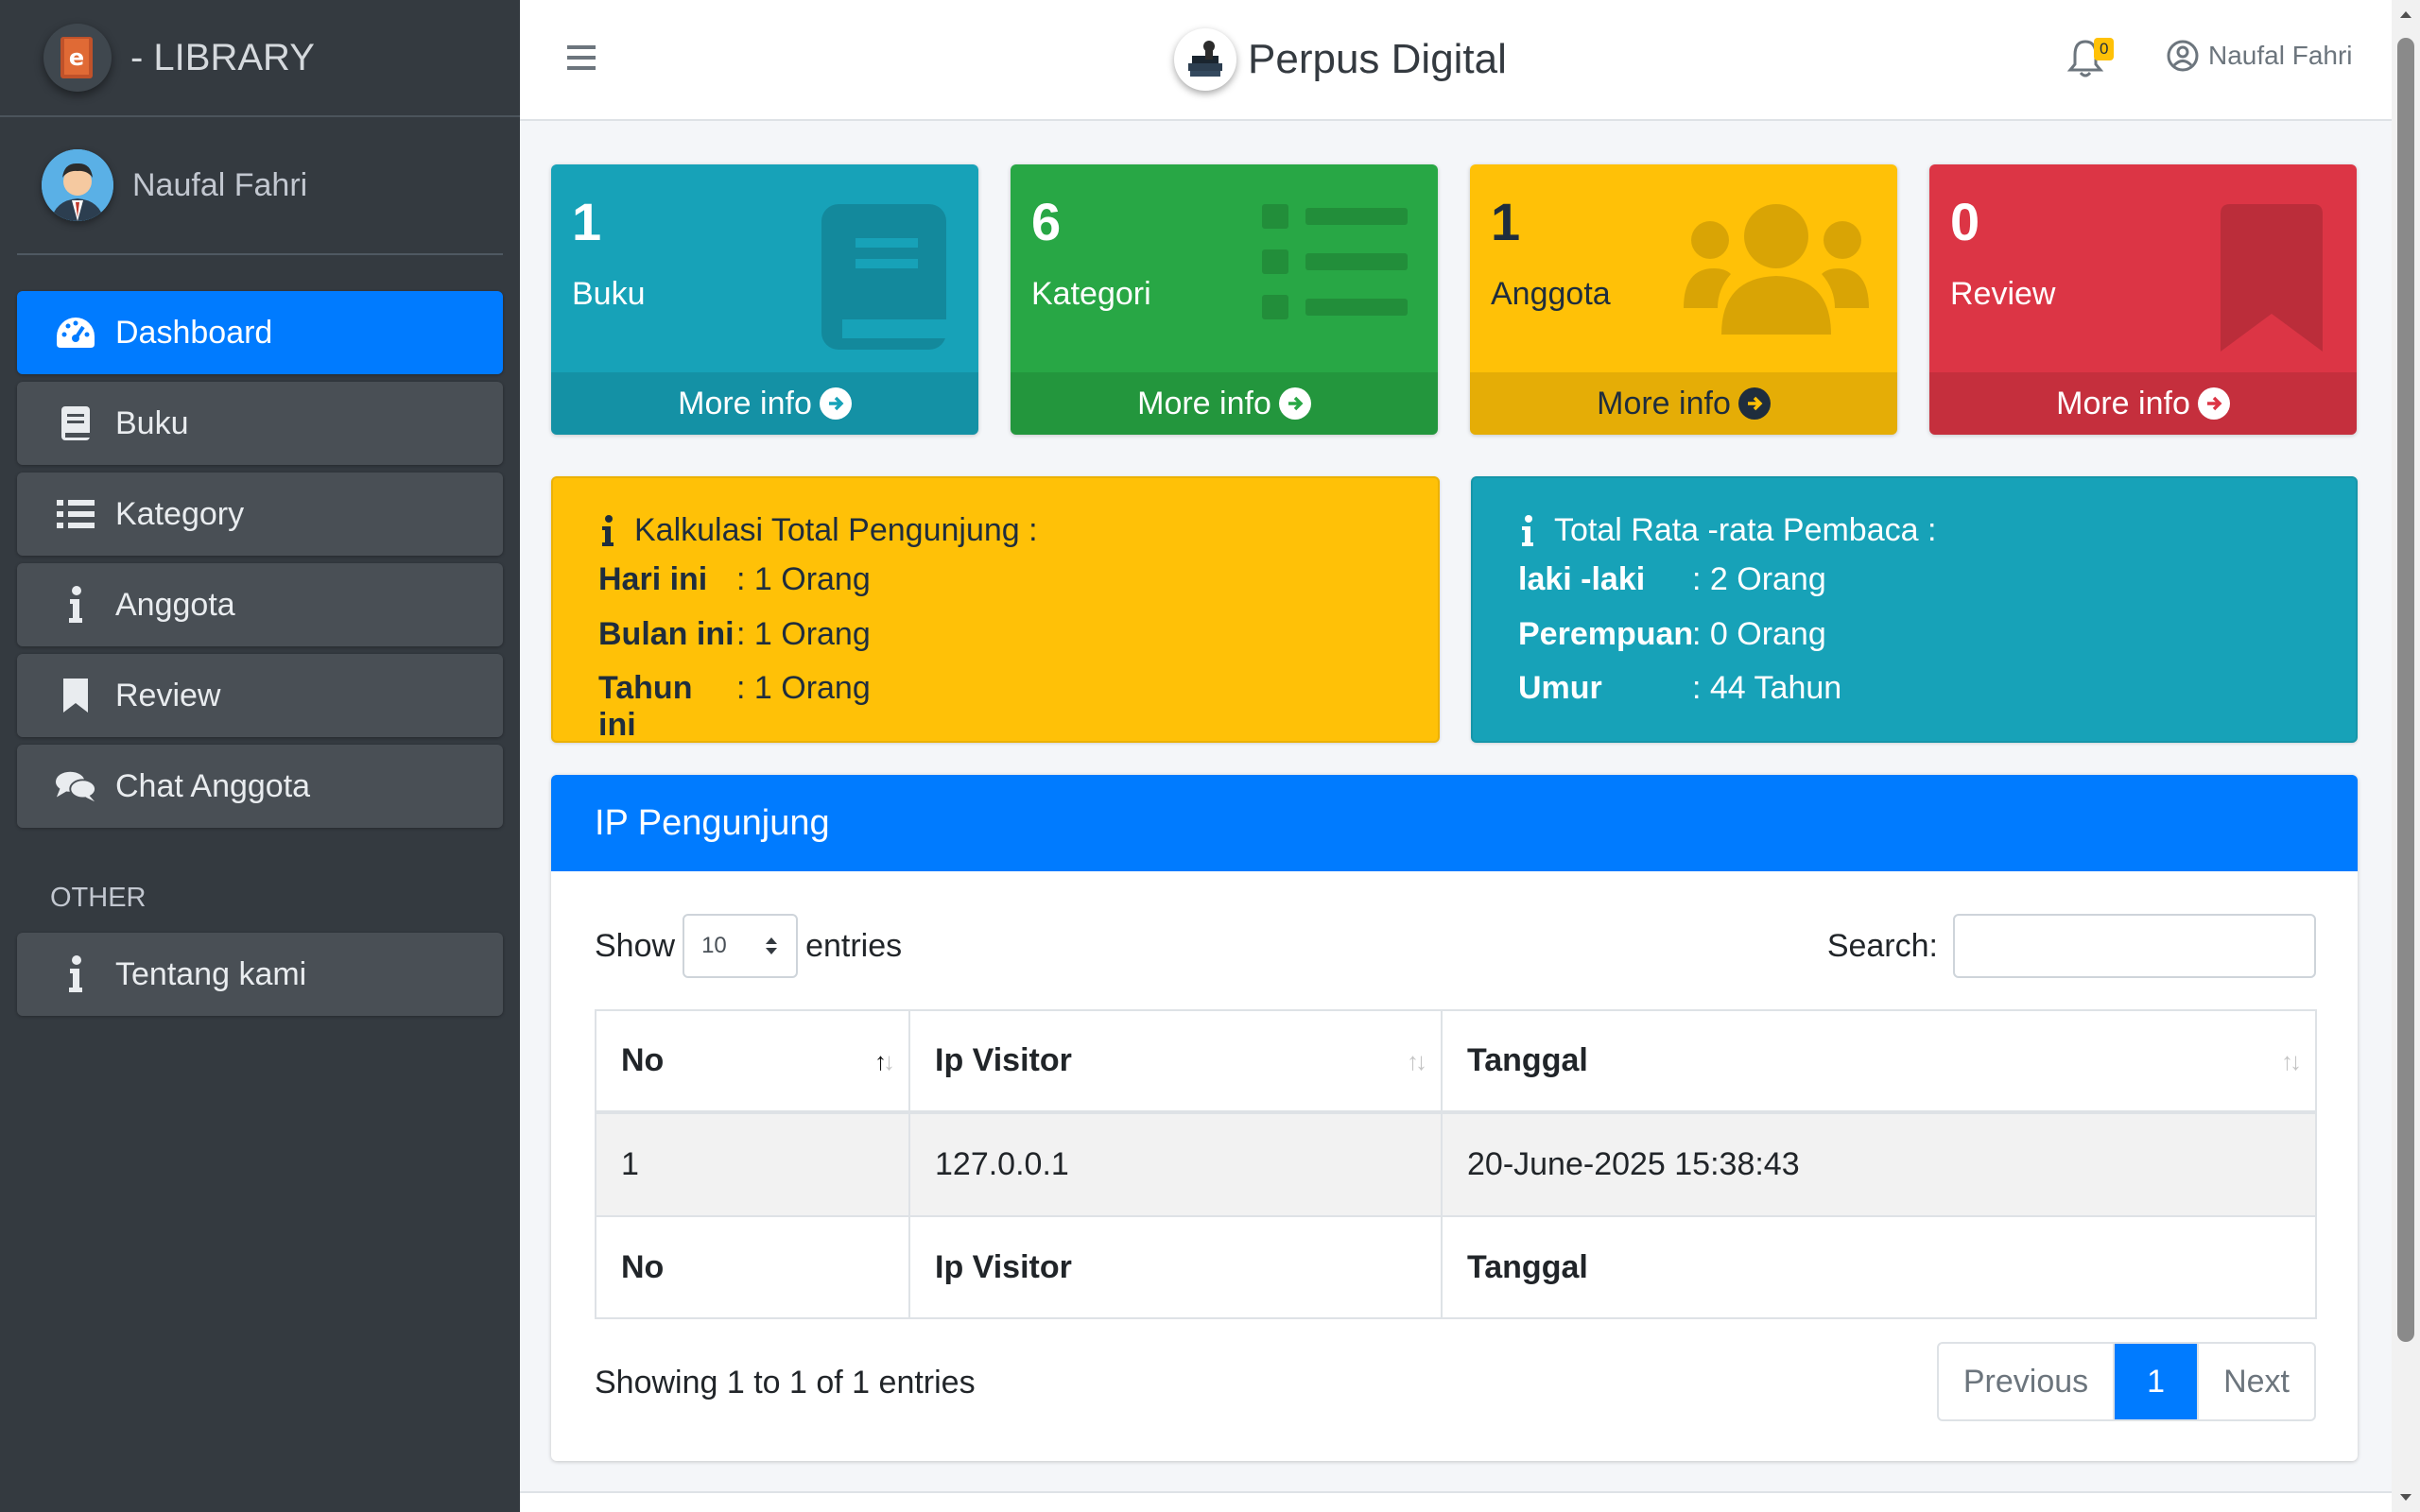  What do you see at coordinates (1377, 59) in the screenshot?
I see `site-name: Perpus Digital` at bounding box center [1377, 59].